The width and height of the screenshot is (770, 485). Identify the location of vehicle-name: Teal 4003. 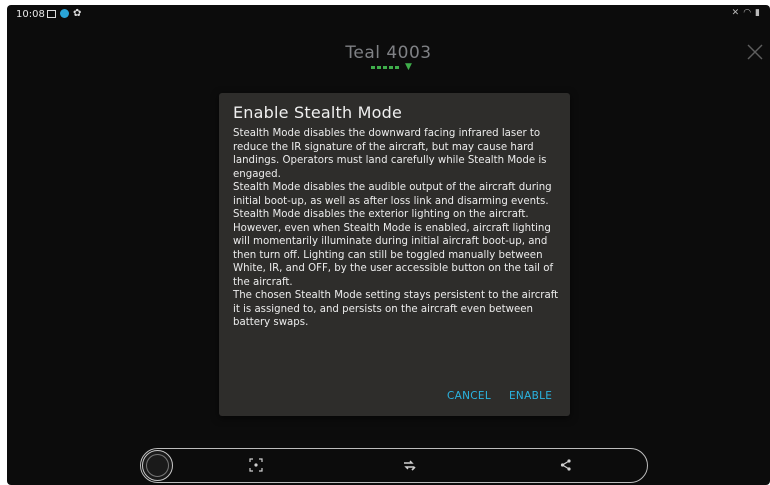
(388, 53).